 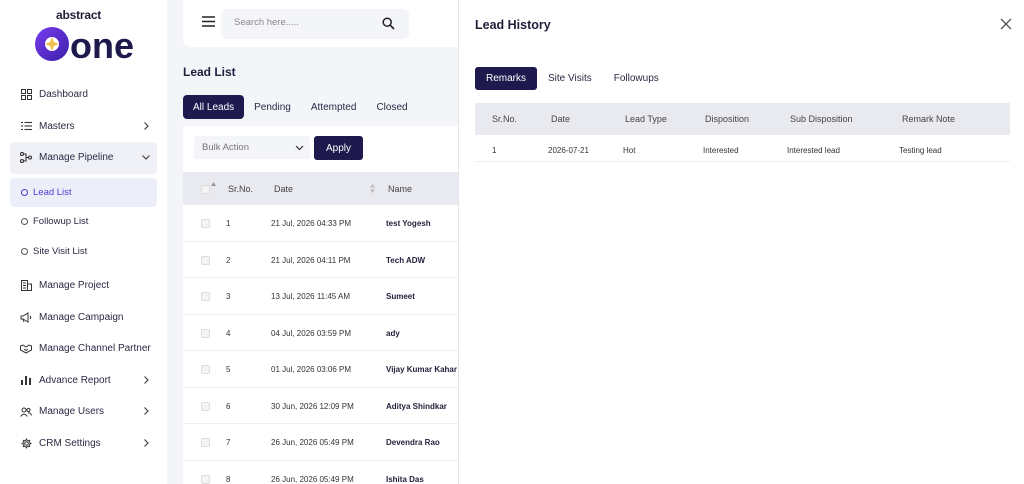 What do you see at coordinates (205, 189) in the screenshot?
I see `select-all-checkbox` at bounding box center [205, 189].